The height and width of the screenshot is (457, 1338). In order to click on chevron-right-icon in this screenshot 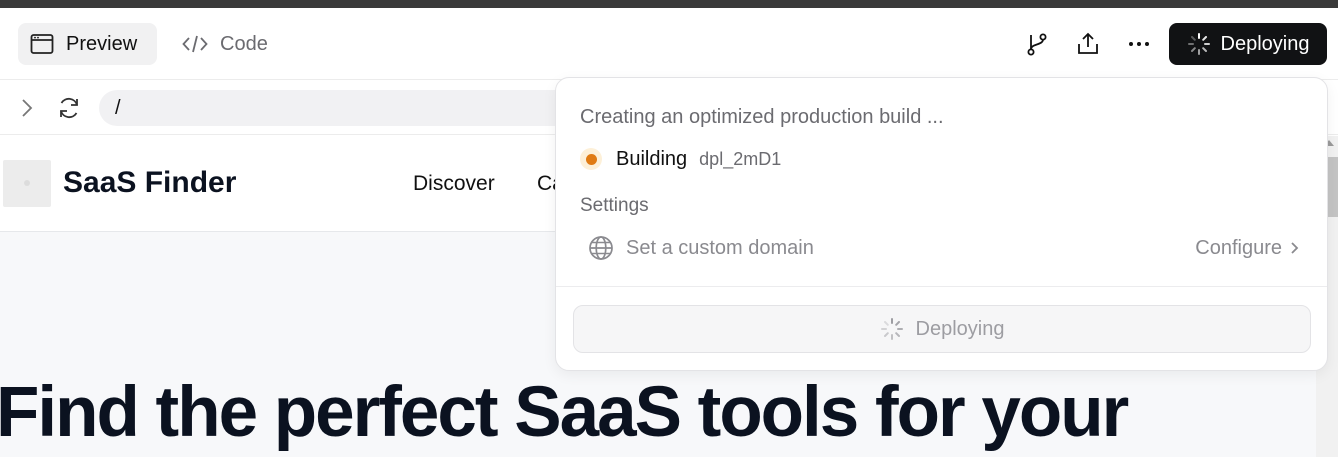, I will do `click(1295, 248)`.